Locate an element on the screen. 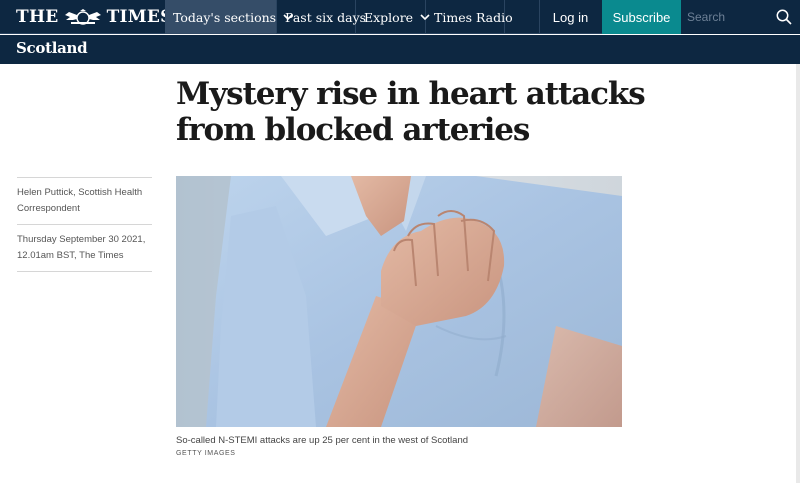 The height and width of the screenshot is (483, 800). byline-divider is located at coordinates (84, 271).